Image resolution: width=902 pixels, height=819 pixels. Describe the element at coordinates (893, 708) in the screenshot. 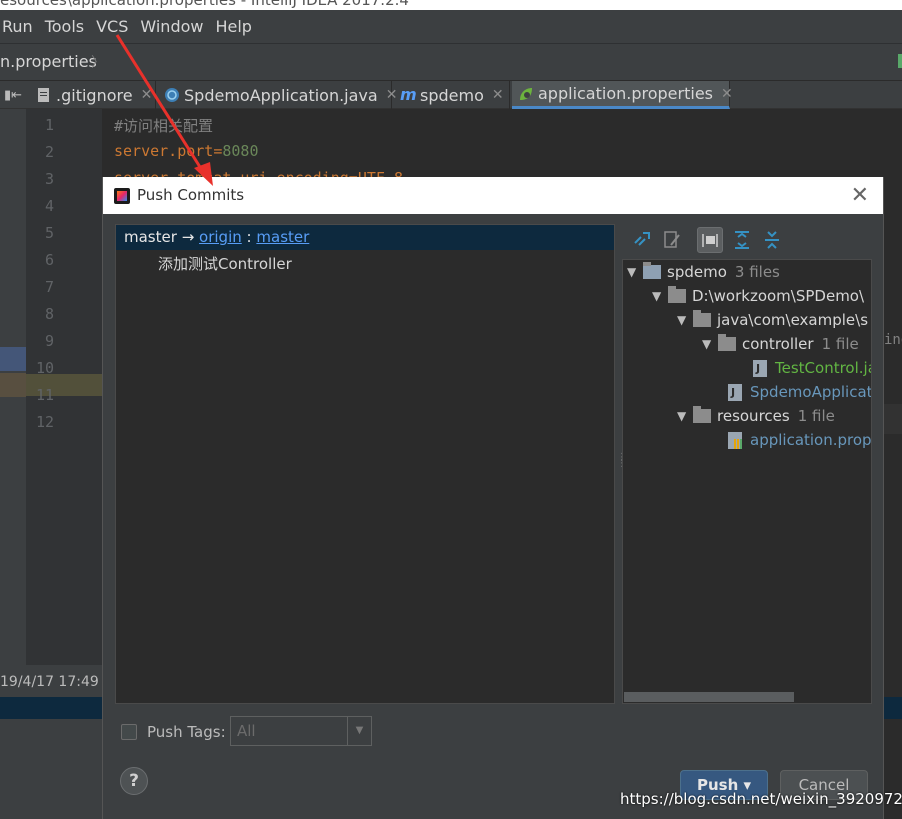

I see `selected-row-band` at that location.